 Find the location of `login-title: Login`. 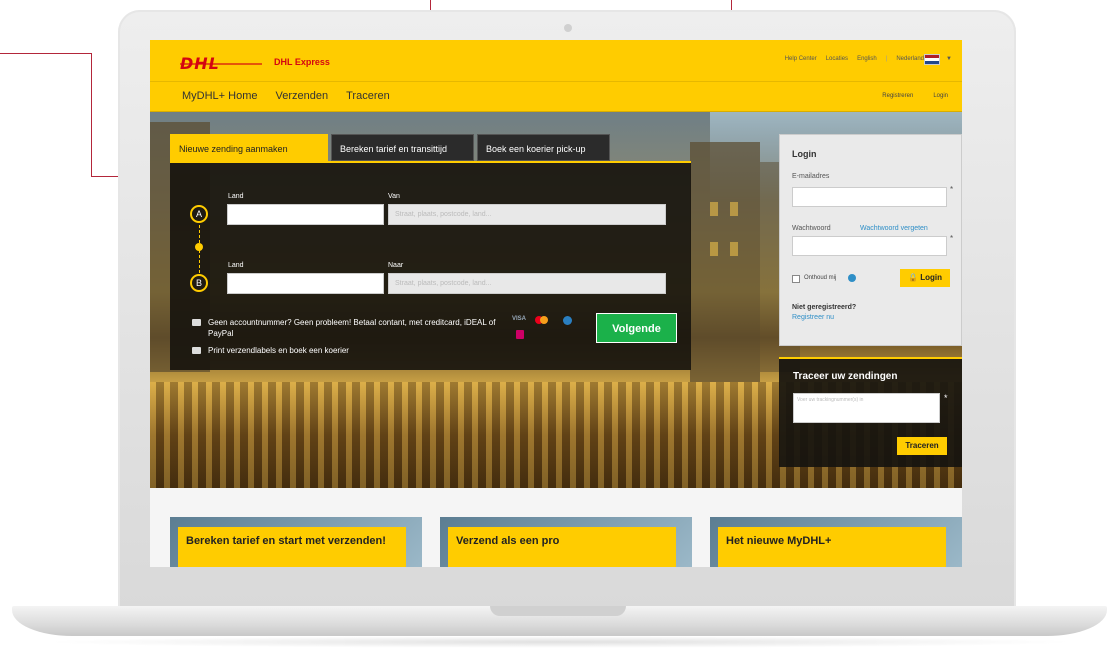

login-title: Login is located at coordinates (804, 154).